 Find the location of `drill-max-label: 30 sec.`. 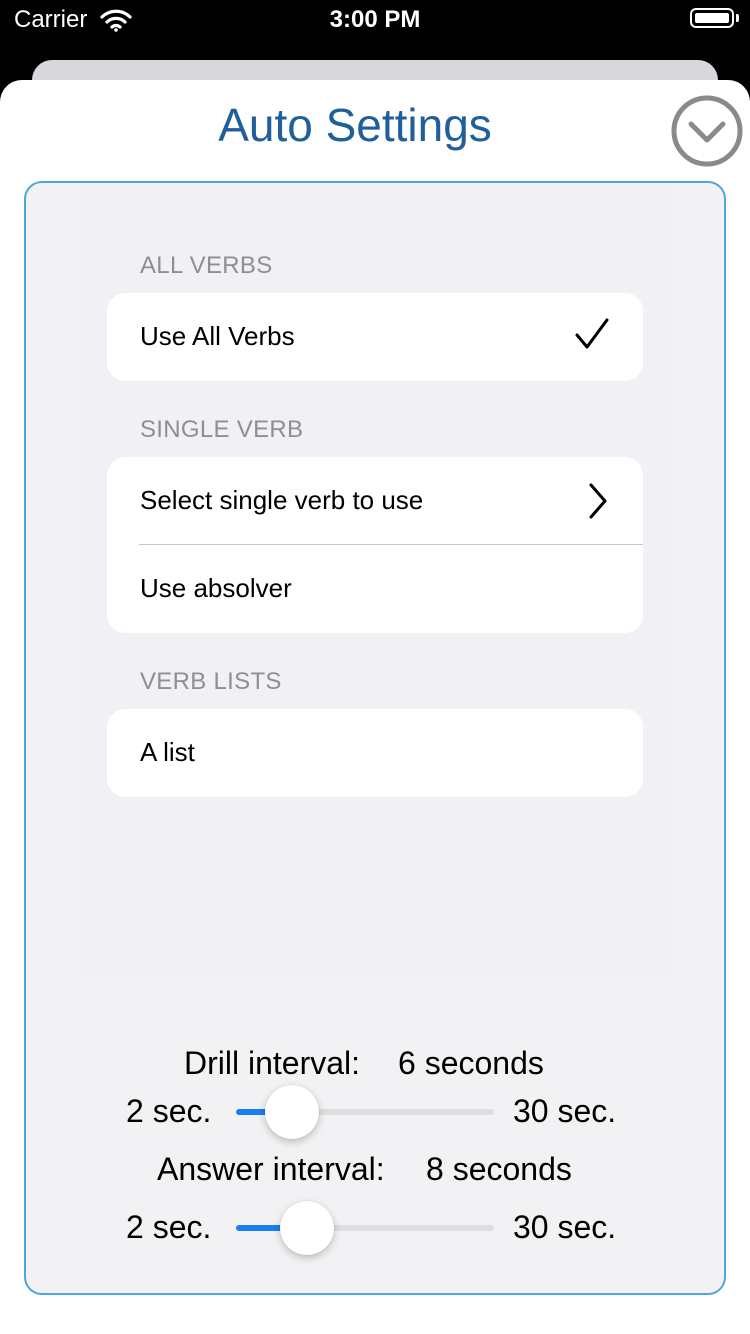

drill-max-label: 30 sec. is located at coordinates (565, 1111).